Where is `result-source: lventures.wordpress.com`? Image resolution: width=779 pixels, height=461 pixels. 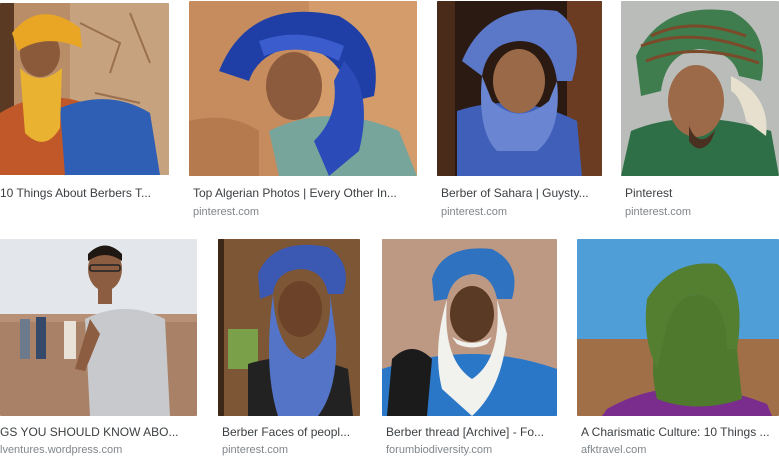
result-source: lventures.wordpress.com is located at coordinates (61, 450).